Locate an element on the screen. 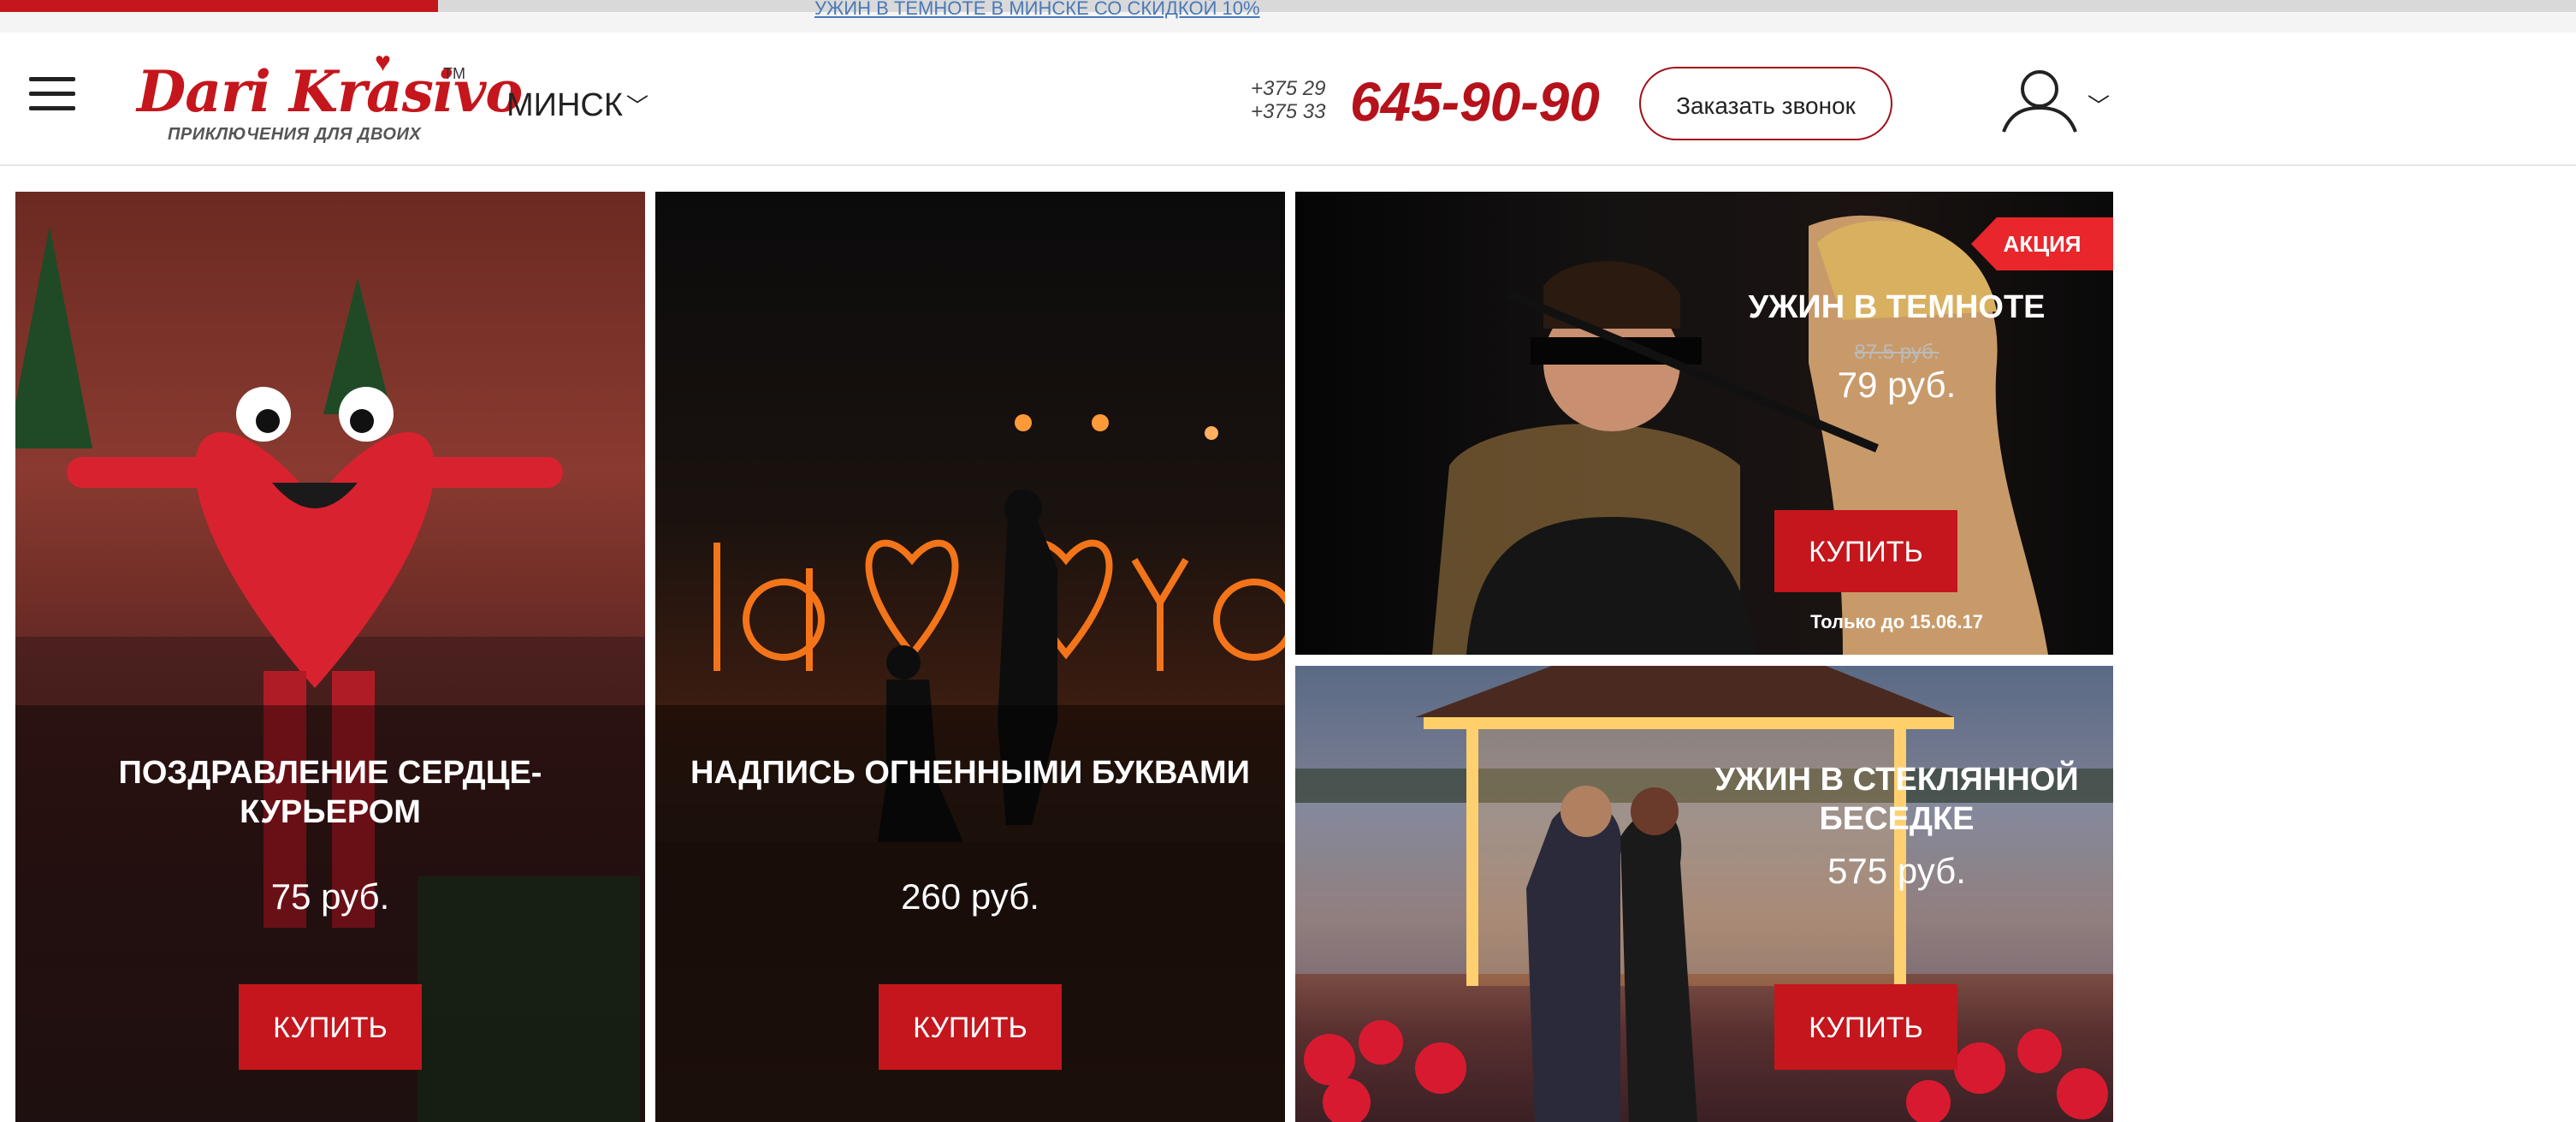 This screenshot has width=2576, height=1122. product-price: 575 руб. is located at coordinates (1897, 871).